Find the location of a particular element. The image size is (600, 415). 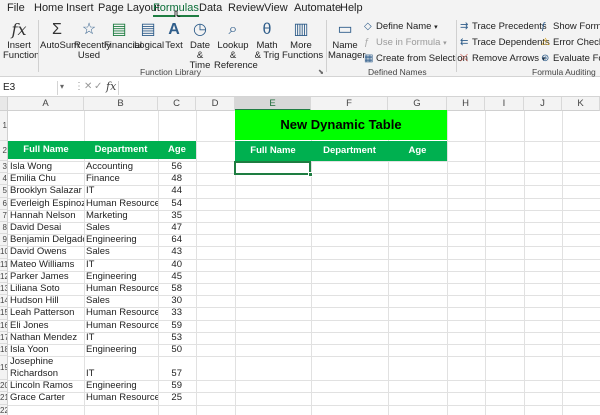

insert-function-button: fx Insert Function is located at coordinates (21, 40).